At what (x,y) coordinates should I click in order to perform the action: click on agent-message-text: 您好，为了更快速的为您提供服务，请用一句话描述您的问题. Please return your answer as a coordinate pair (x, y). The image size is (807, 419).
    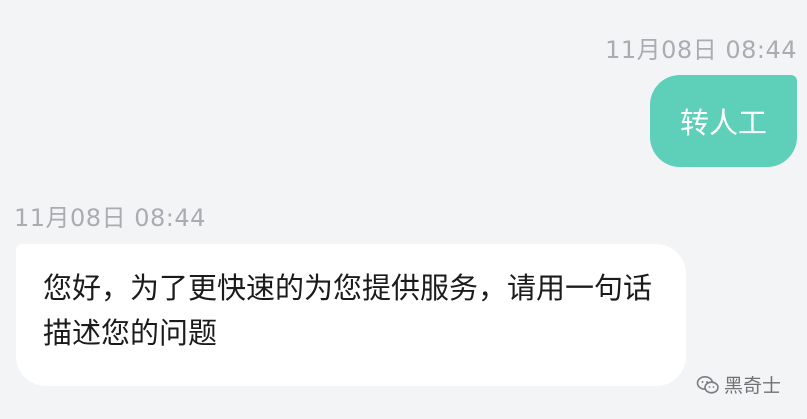
    Looking at the image, I should click on (348, 310).